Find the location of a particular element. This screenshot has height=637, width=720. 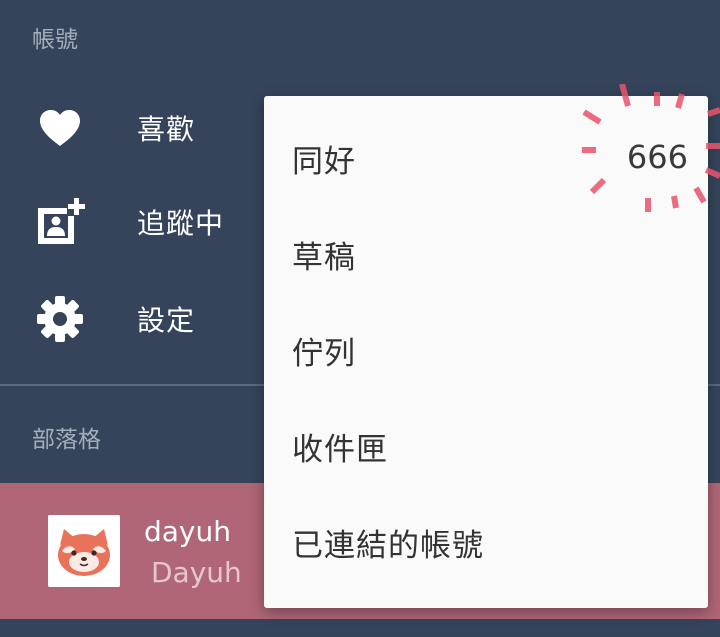

blog-title: Dayuh is located at coordinates (196, 572).